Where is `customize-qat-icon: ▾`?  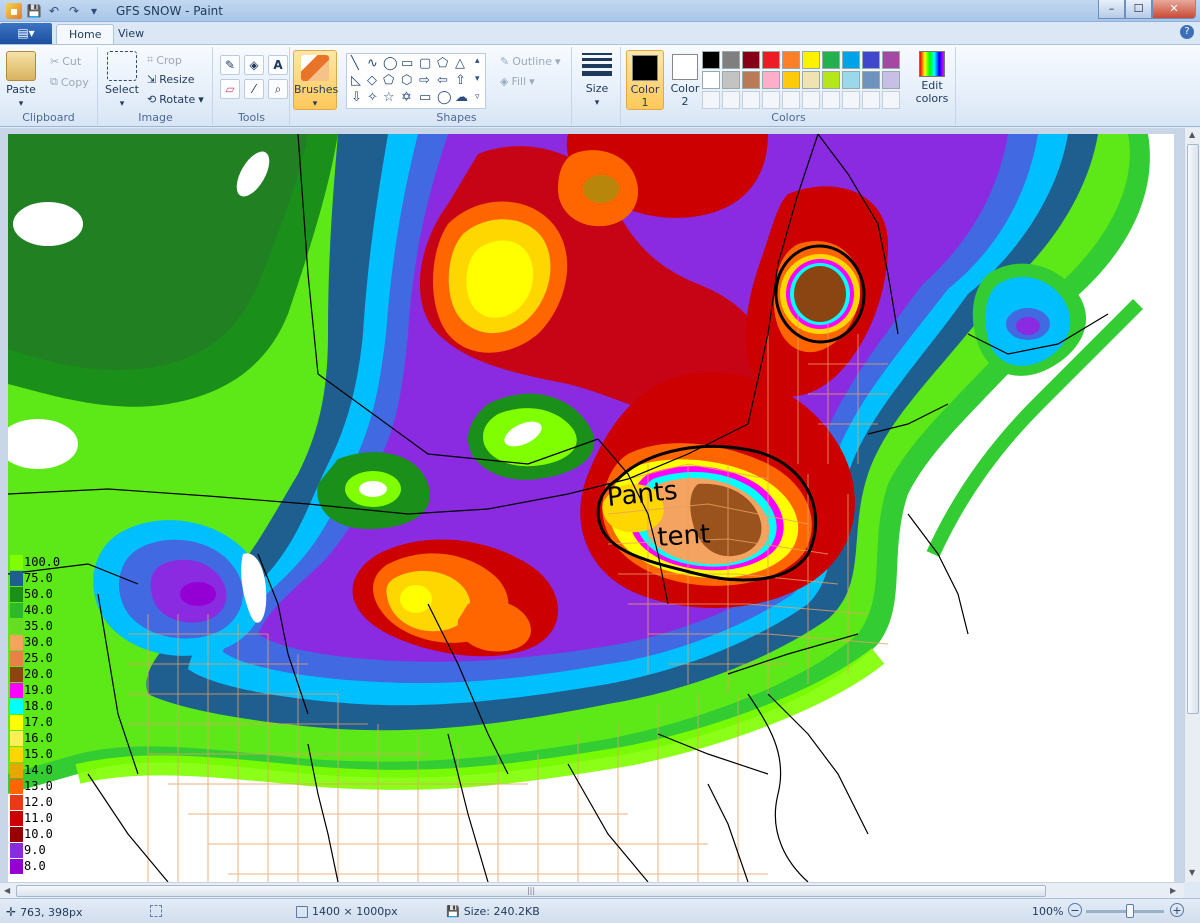 customize-qat-icon: ▾ is located at coordinates (94, 11).